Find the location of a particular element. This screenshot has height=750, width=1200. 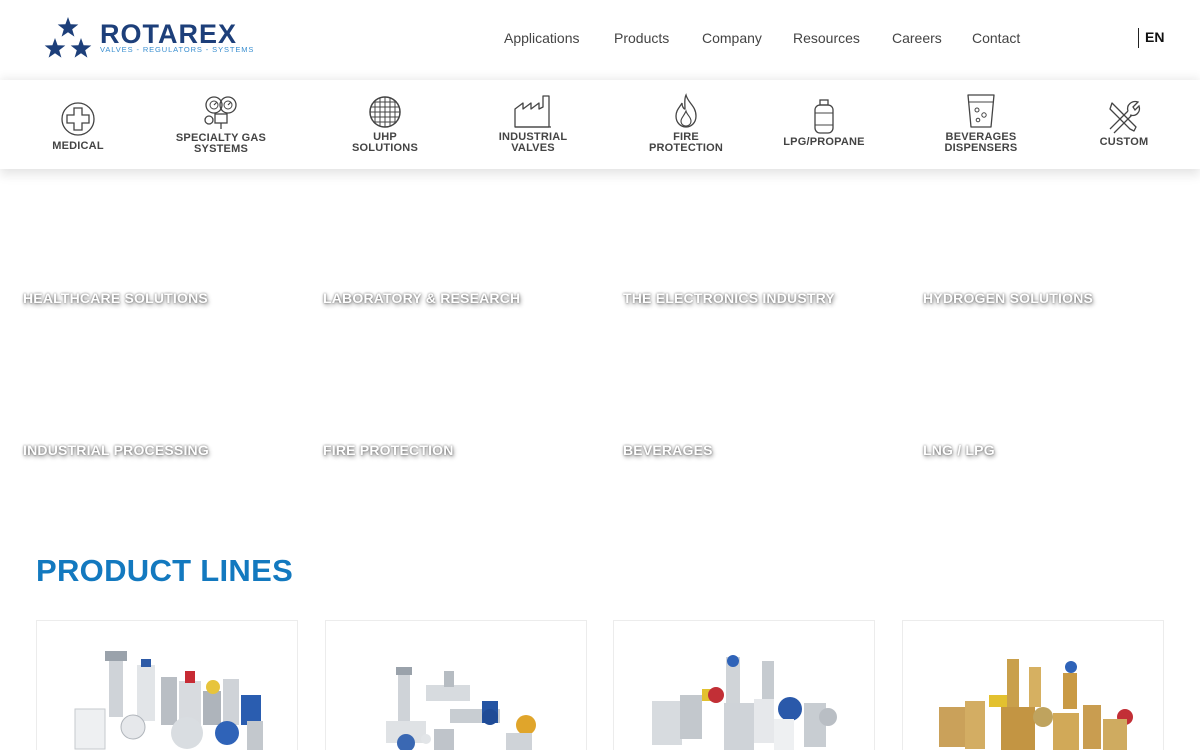

app-tile-fire-protection: FIRE PROTECTION is located at coordinates (450, 450).